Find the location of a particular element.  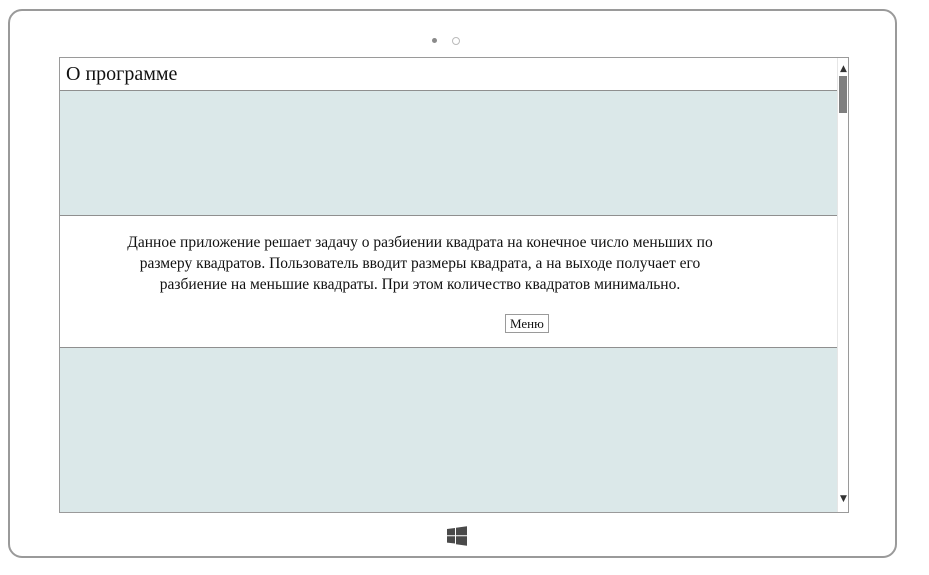

windows-logo-icon is located at coordinates (457, 536).